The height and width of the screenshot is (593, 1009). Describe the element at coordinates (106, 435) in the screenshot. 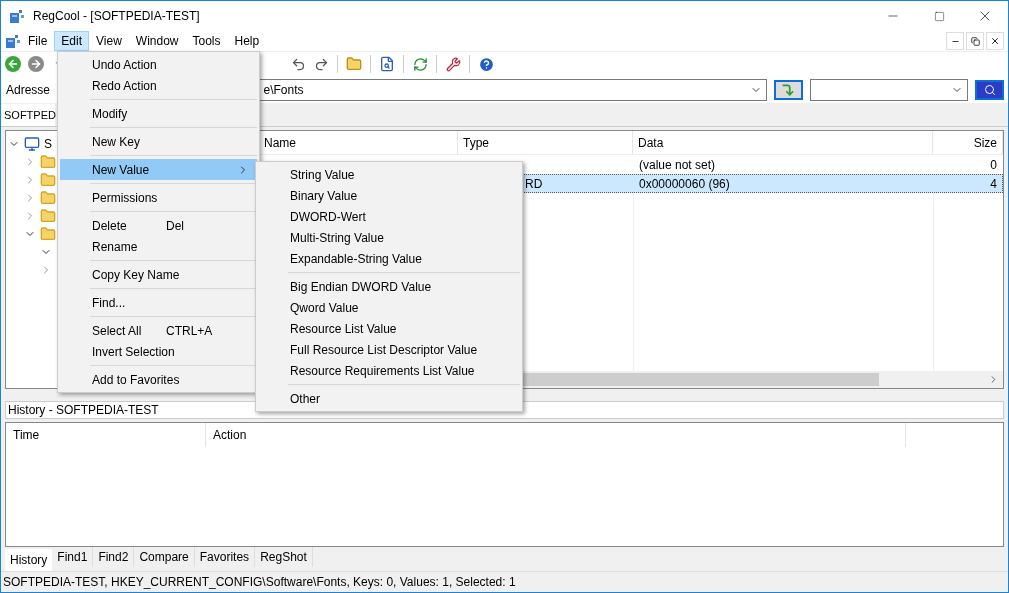

I see `column-header: Time` at that location.